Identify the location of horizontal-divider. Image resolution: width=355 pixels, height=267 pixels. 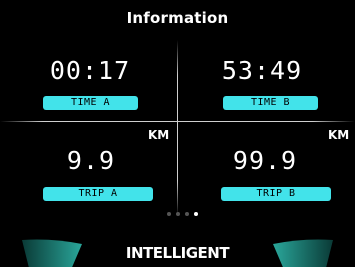
(177, 121).